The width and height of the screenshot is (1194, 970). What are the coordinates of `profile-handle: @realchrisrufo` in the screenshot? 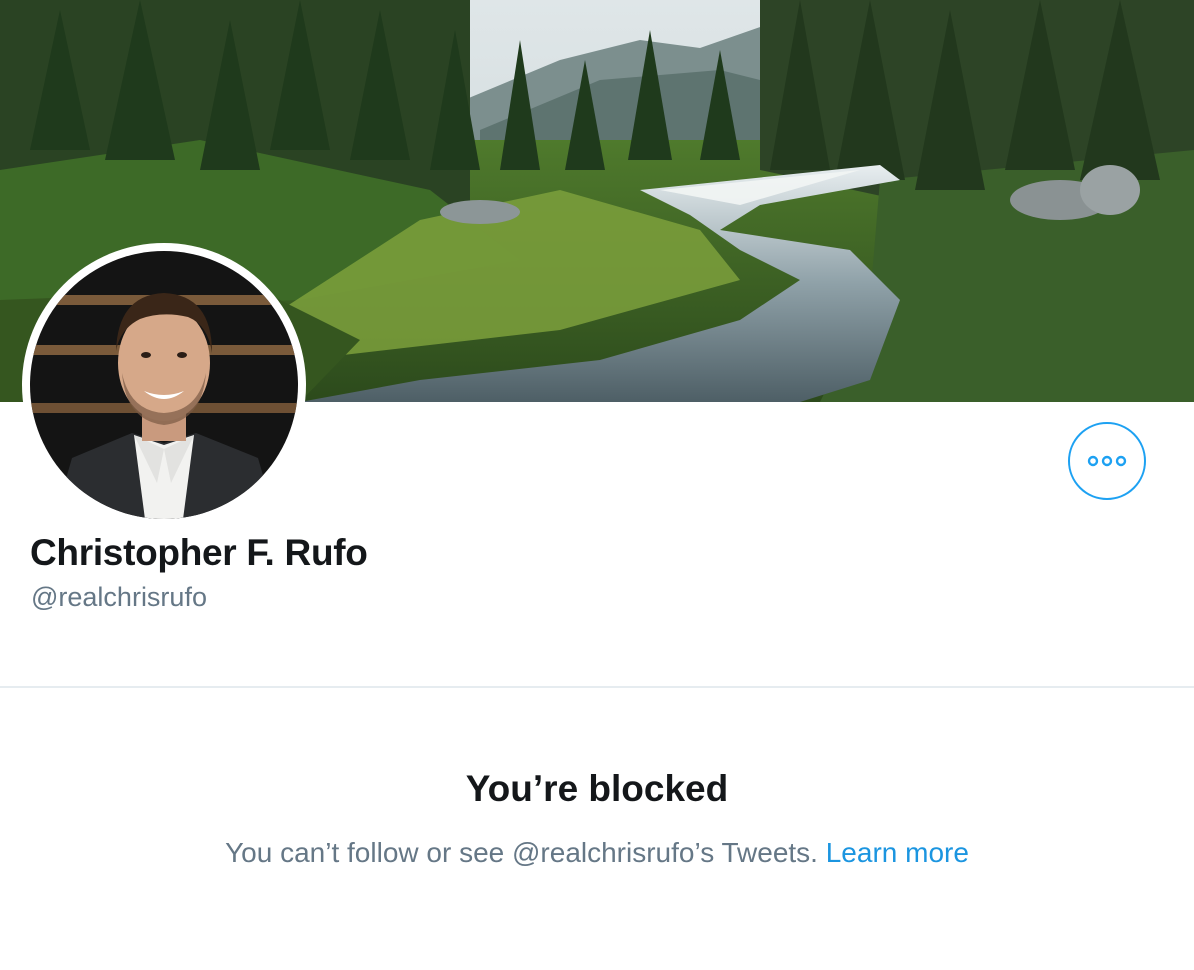 It's located at (119, 597).